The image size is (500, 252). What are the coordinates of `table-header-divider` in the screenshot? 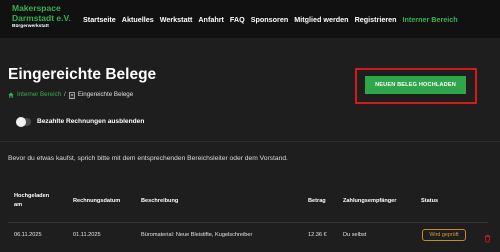 It's located at (248, 222).